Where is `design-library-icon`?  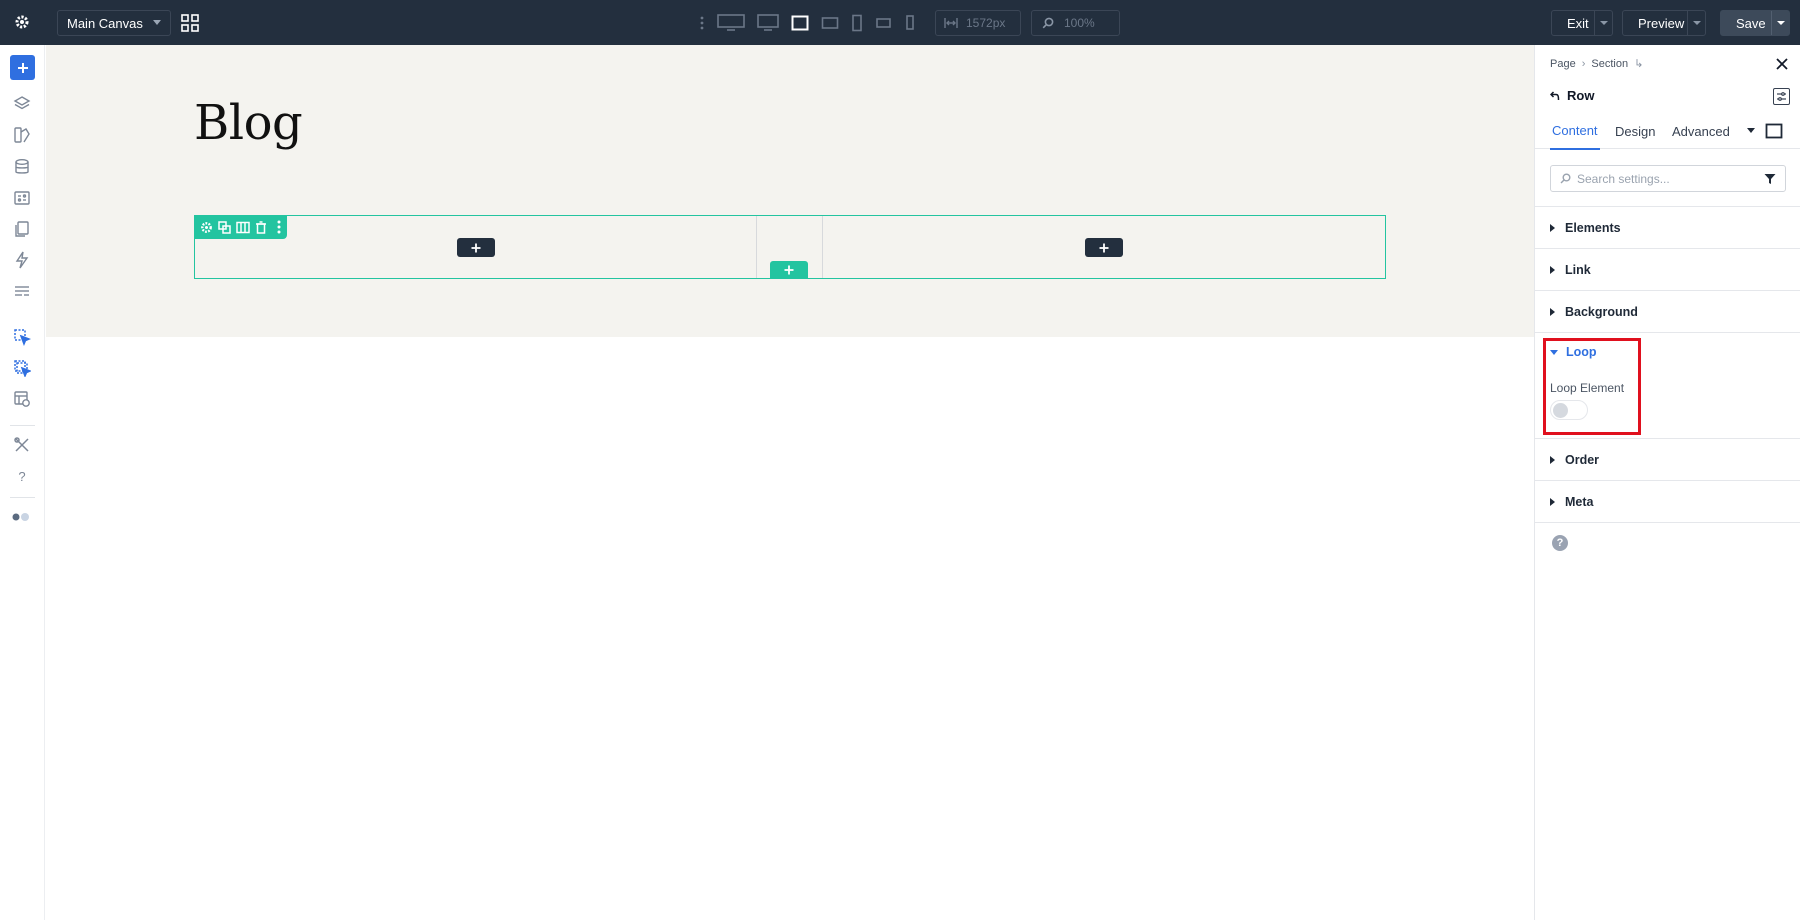
design-library-icon is located at coordinates (22, 135).